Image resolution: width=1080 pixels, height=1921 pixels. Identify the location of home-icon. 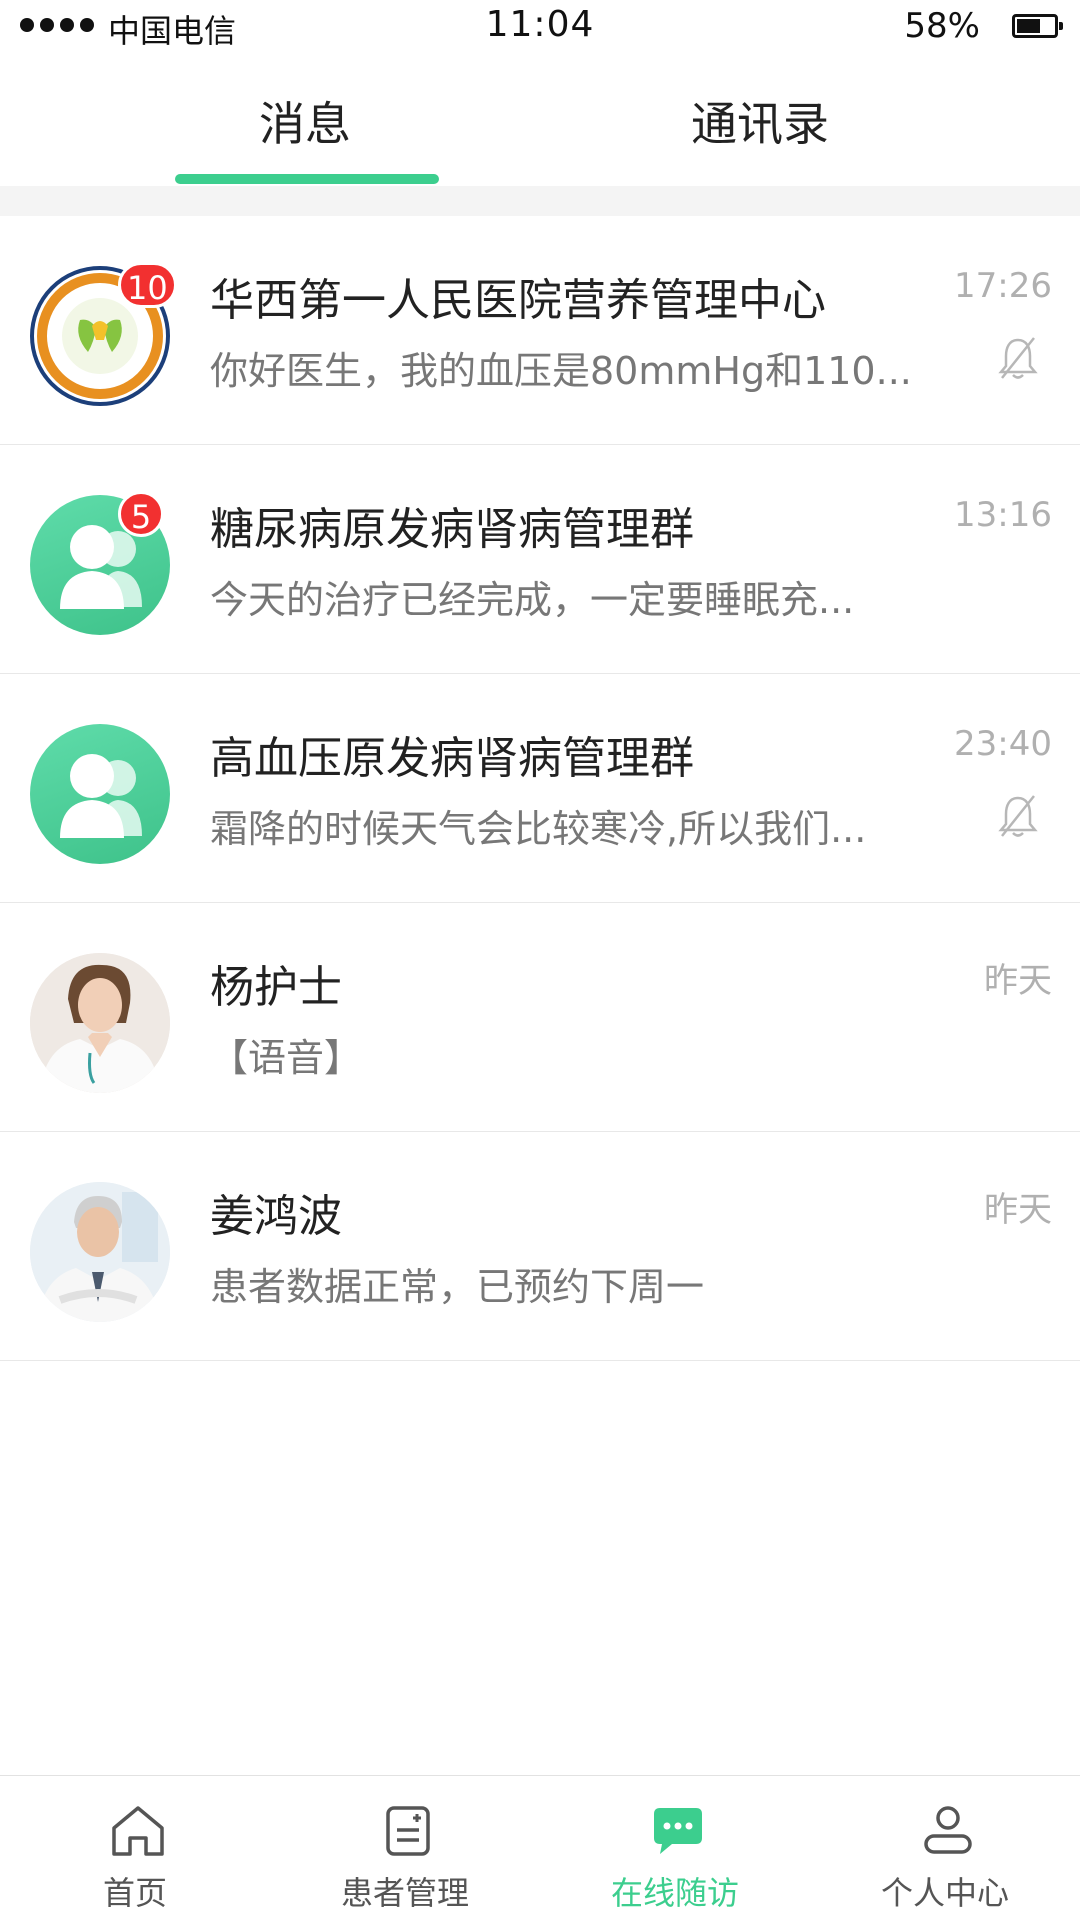
(138, 1831).